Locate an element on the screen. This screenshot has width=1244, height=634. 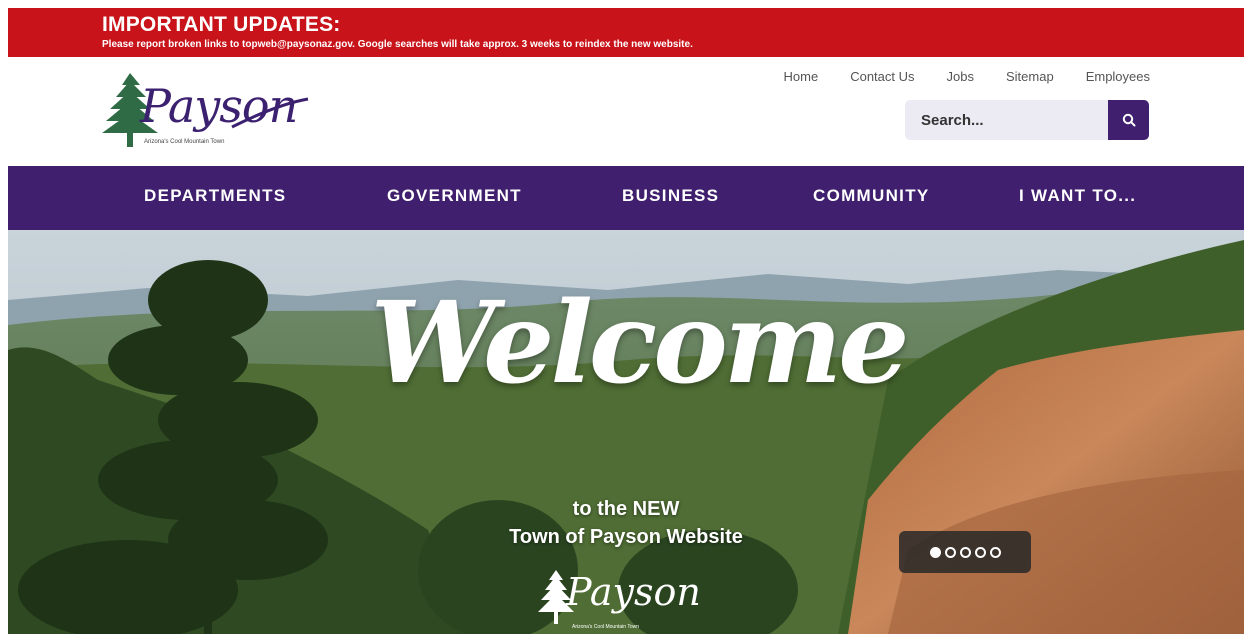
nav-government: GOVERNMENT is located at coordinates (454, 196).